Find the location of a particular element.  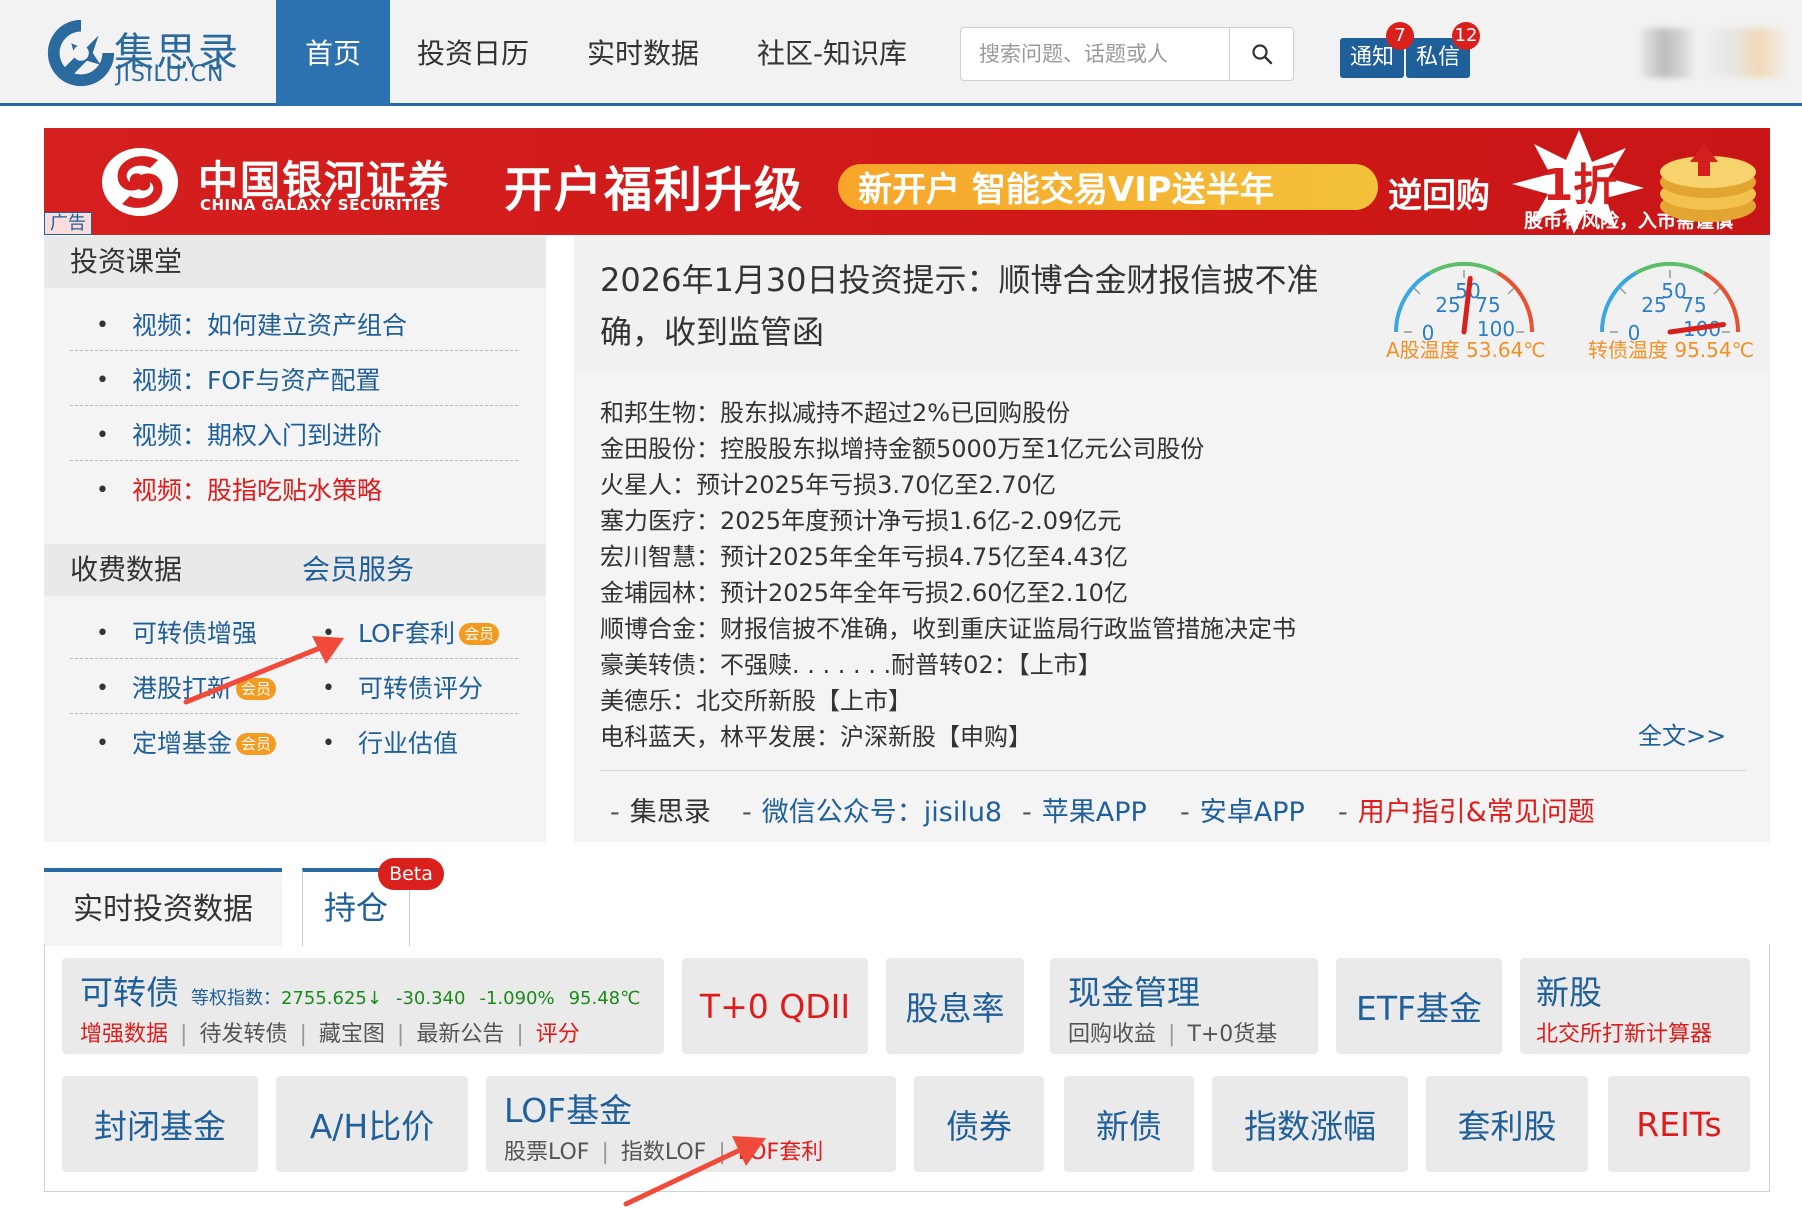

banner-repo-text: 逆回购 is located at coordinates (1439, 196).